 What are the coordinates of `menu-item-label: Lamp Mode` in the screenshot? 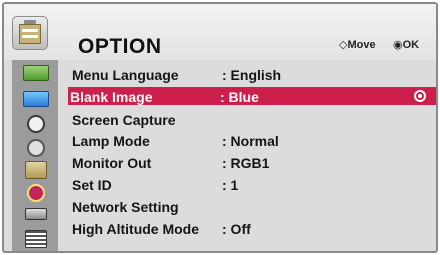 It's located at (111, 141).